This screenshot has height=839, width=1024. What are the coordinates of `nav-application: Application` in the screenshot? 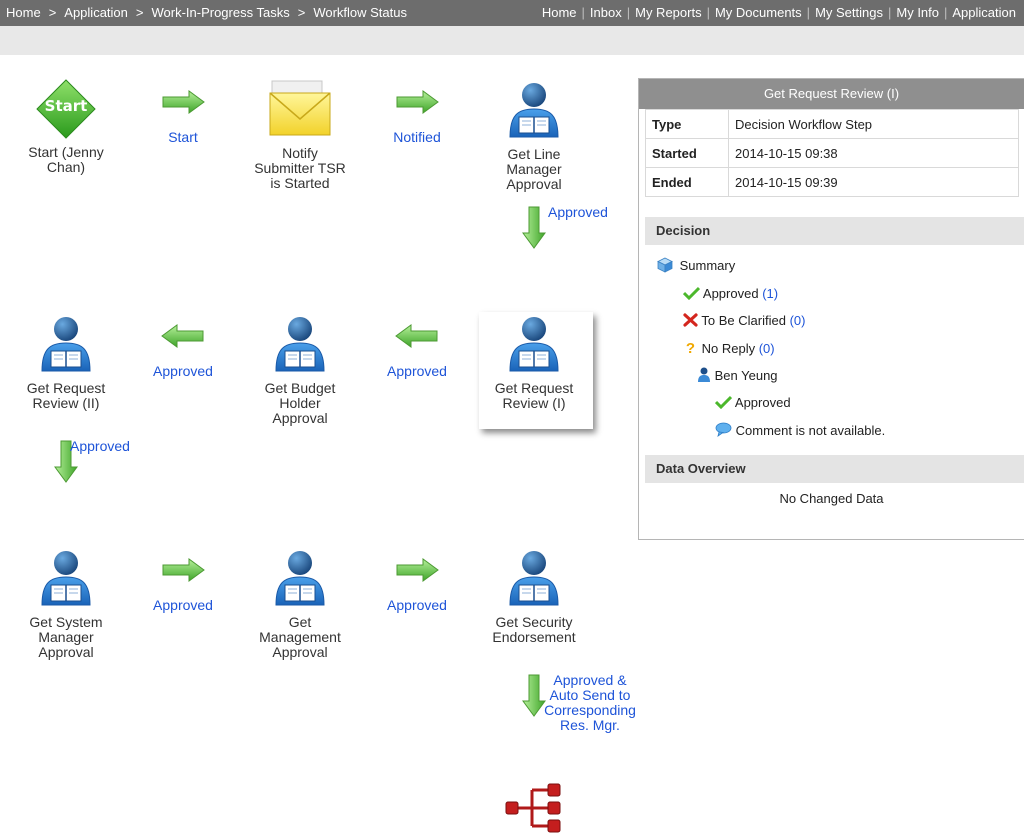 It's located at (984, 12).